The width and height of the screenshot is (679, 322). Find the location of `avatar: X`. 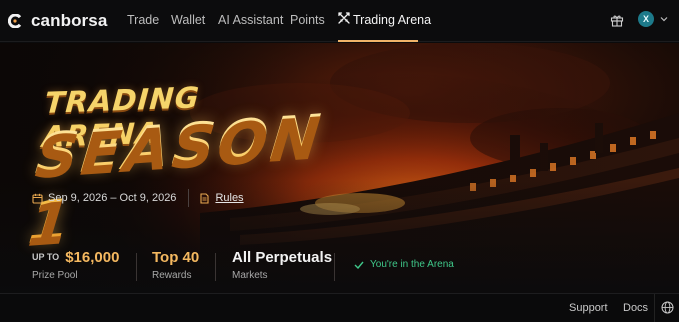

avatar: X is located at coordinates (646, 19).